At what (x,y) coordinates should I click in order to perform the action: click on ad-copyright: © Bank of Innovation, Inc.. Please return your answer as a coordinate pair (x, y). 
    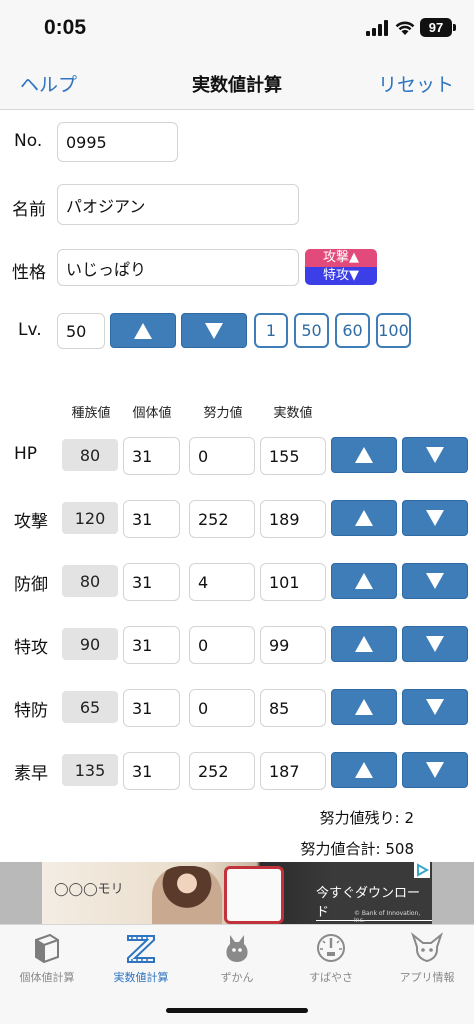
    Looking at the image, I should click on (387, 917).